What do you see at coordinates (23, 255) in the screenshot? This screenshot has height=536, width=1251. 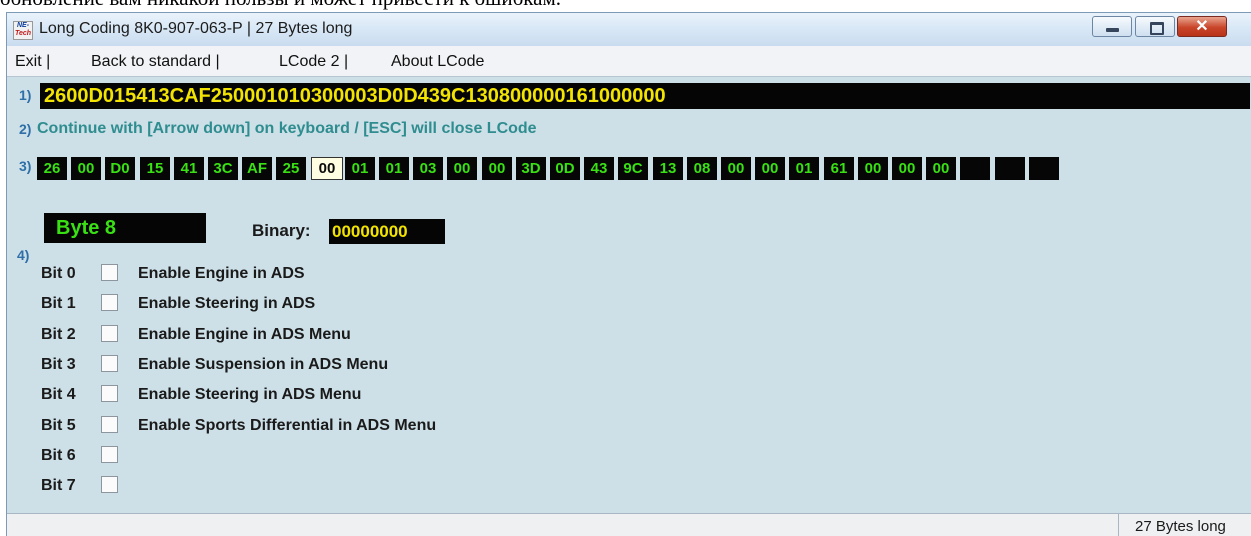 I see `step-label-4: 4)` at bounding box center [23, 255].